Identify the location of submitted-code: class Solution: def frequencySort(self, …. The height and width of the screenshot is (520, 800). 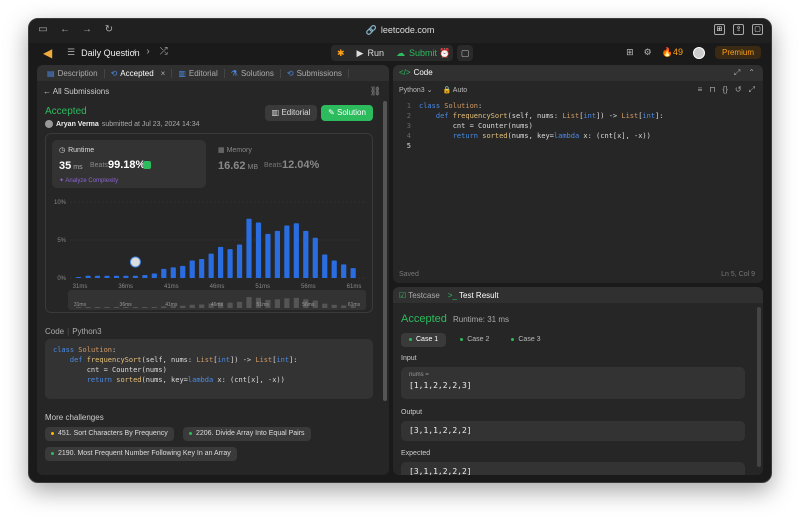
(209, 369).